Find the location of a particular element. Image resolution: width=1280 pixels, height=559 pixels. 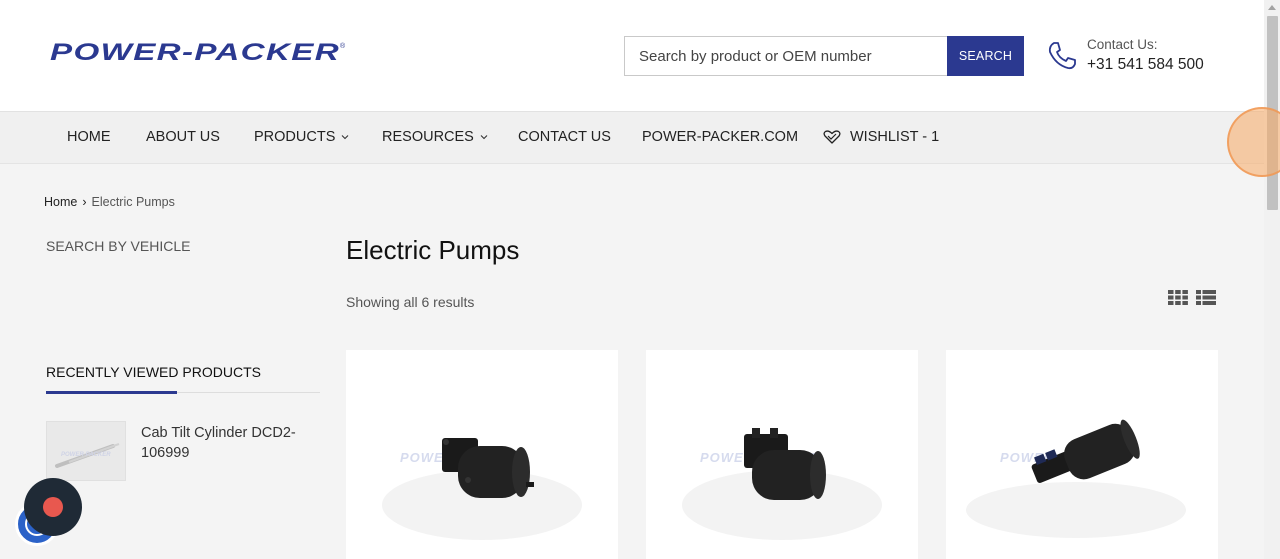

contact-label: Contact Us: is located at coordinates (1122, 44).